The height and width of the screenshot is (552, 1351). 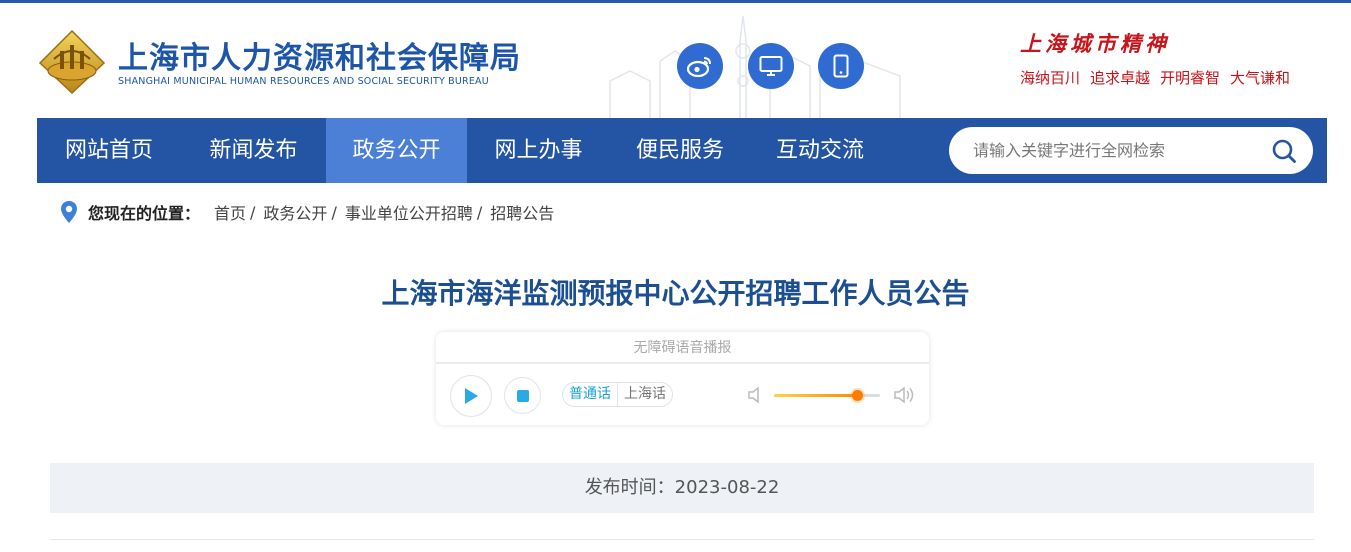 What do you see at coordinates (682, 378) in the screenshot?
I see `accessibility-audio-player: 无障碍语音播报 普通话 上海话` at bounding box center [682, 378].